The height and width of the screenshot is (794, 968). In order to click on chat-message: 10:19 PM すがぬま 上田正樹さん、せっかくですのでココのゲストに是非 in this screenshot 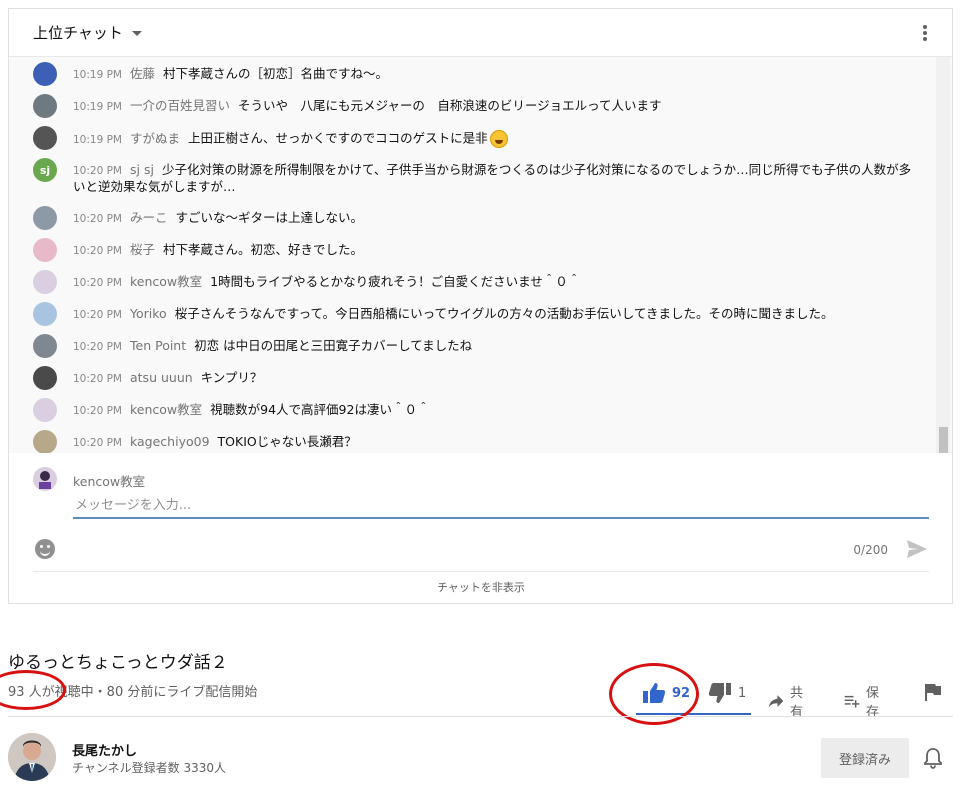, I will do `click(472, 138)`.